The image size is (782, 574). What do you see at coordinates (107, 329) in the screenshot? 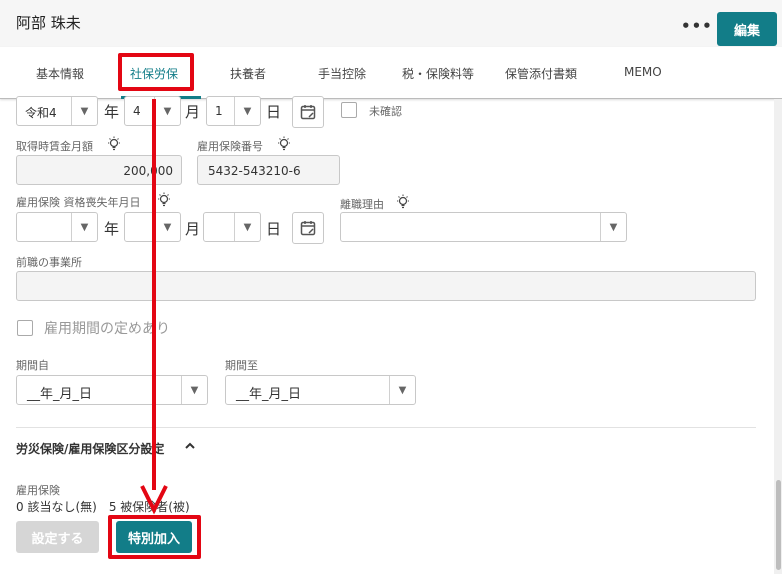
I see `employment-period-label: 雇用期間の定めあり` at bounding box center [107, 329].